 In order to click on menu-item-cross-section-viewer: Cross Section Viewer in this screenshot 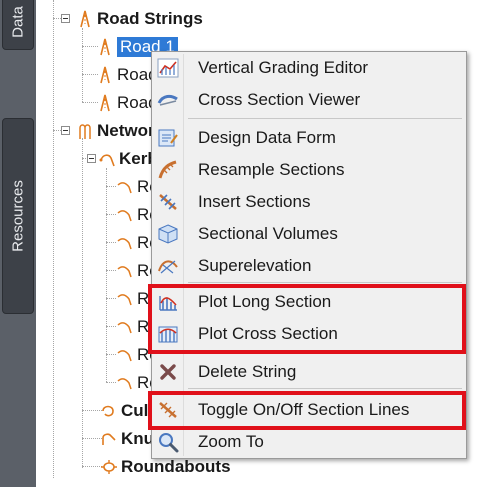, I will do `click(309, 100)`.